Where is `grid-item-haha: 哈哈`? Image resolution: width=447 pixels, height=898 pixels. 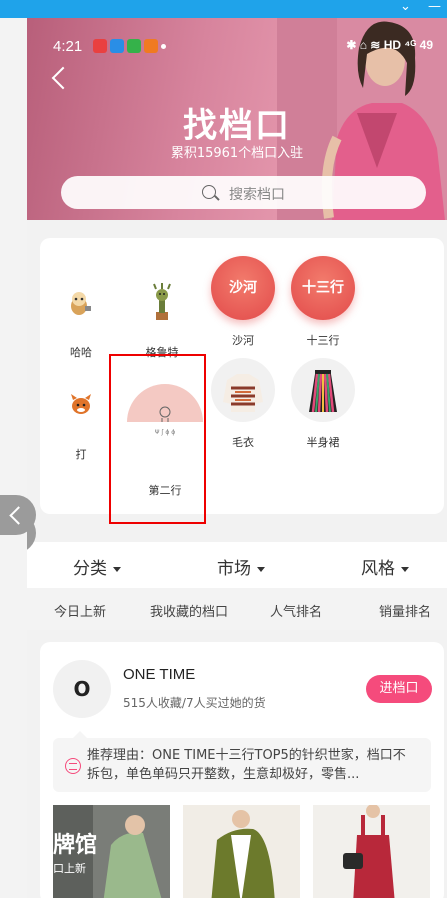
grid-item-haha: 哈哈 is located at coordinates (81, 316).